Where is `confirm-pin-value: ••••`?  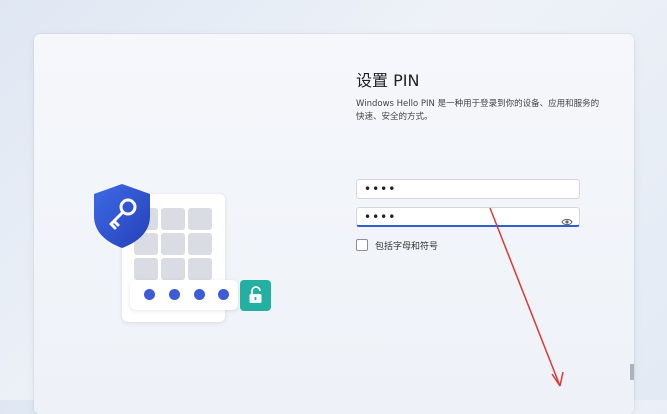 confirm-pin-value: •••• is located at coordinates (380, 217).